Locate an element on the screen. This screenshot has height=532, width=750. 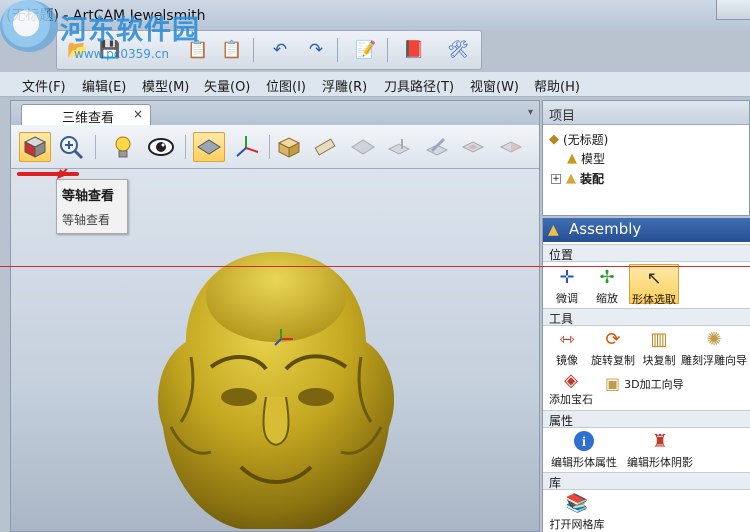
plane-icon is located at coordinates (209, 147).